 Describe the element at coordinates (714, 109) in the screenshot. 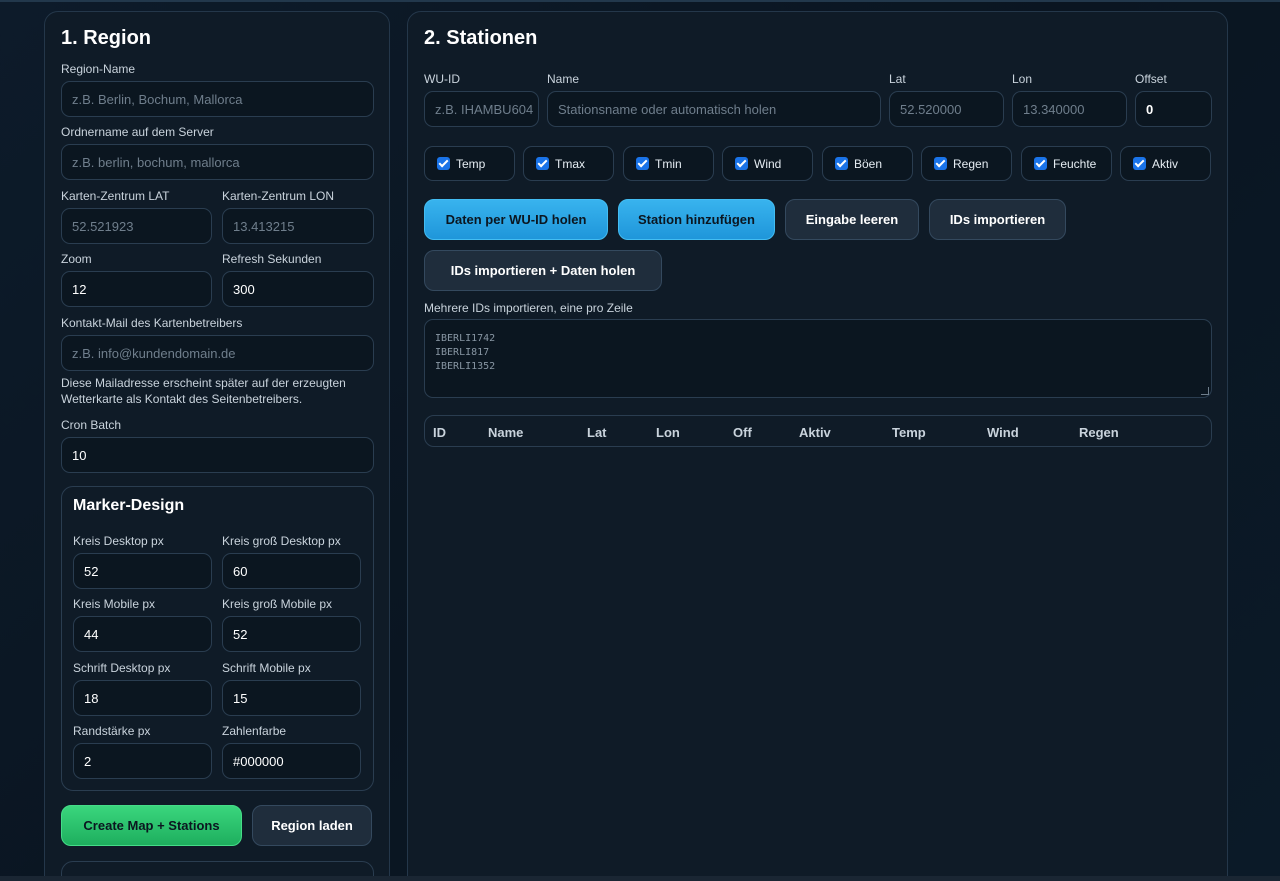

I see `station-name-input: Stationsname oder automatisch holen` at that location.